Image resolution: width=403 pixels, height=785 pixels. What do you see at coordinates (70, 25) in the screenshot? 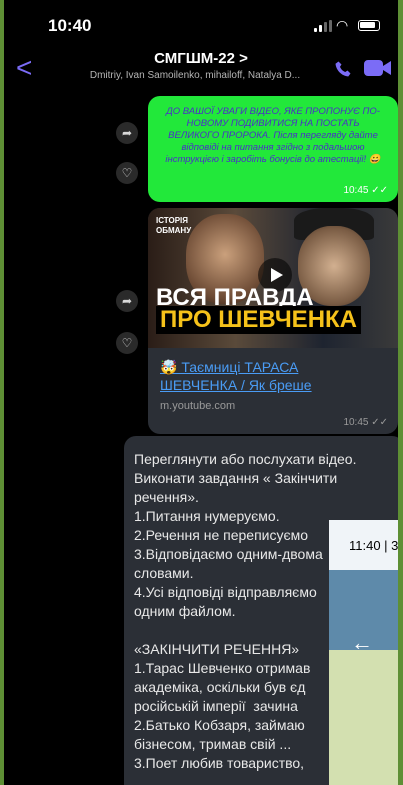
I see `status-time: 10:40` at bounding box center [70, 25].